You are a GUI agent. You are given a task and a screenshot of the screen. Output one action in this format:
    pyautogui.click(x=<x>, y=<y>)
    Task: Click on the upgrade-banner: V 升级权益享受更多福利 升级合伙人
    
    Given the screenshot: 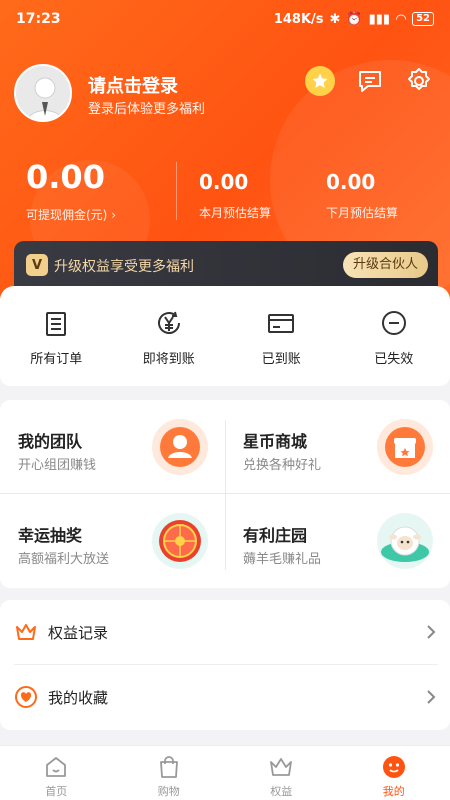 What is the action you would take?
    pyautogui.click(x=226, y=266)
    